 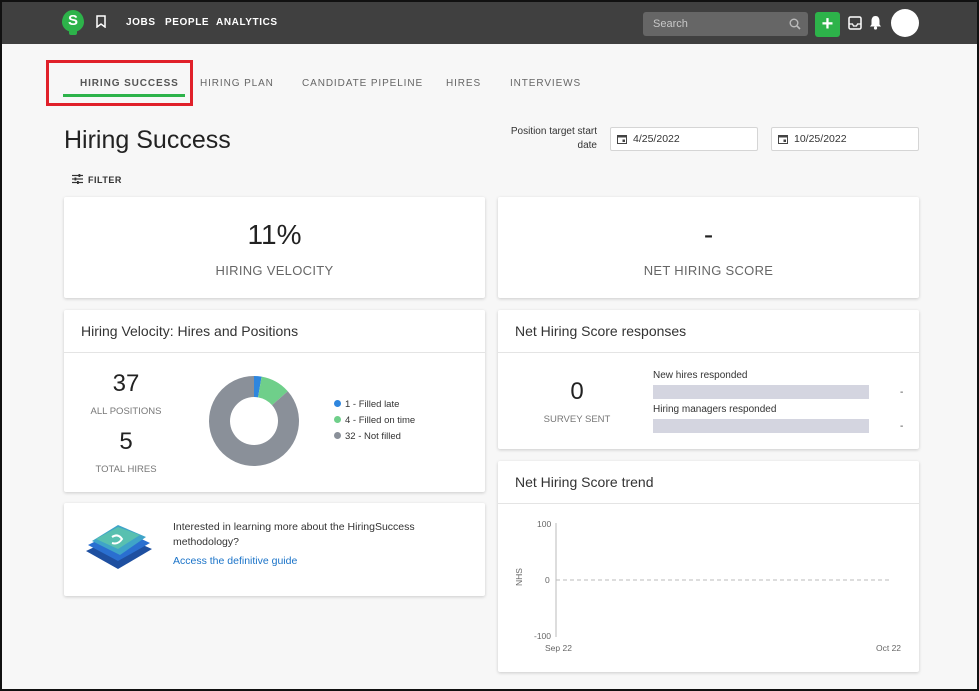 I want to click on end-date-input: 10/25/2022, so click(x=845, y=139).